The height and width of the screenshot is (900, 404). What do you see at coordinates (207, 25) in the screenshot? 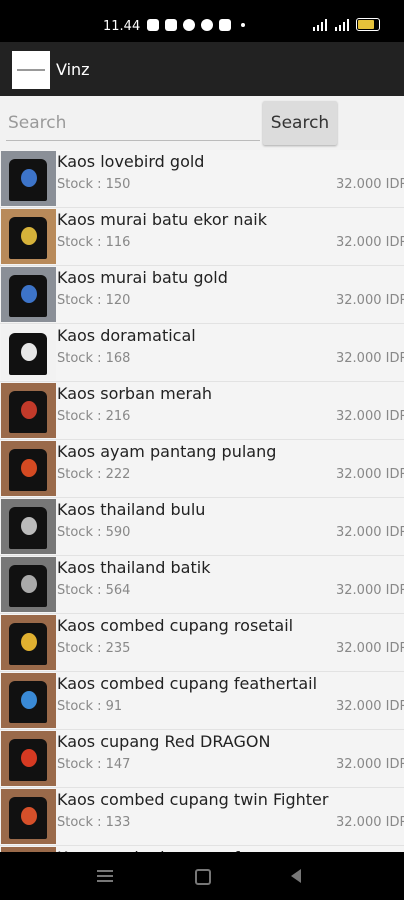
I see `facebook-icon` at bounding box center [207, 25].